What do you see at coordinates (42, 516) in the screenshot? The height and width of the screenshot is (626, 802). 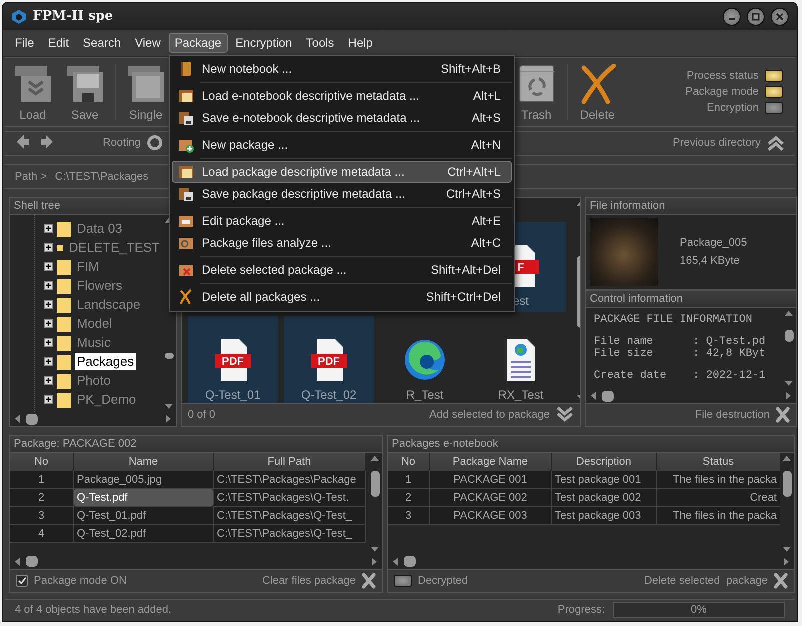 I see `table-cell: 3` at bounding box center [42, 516].